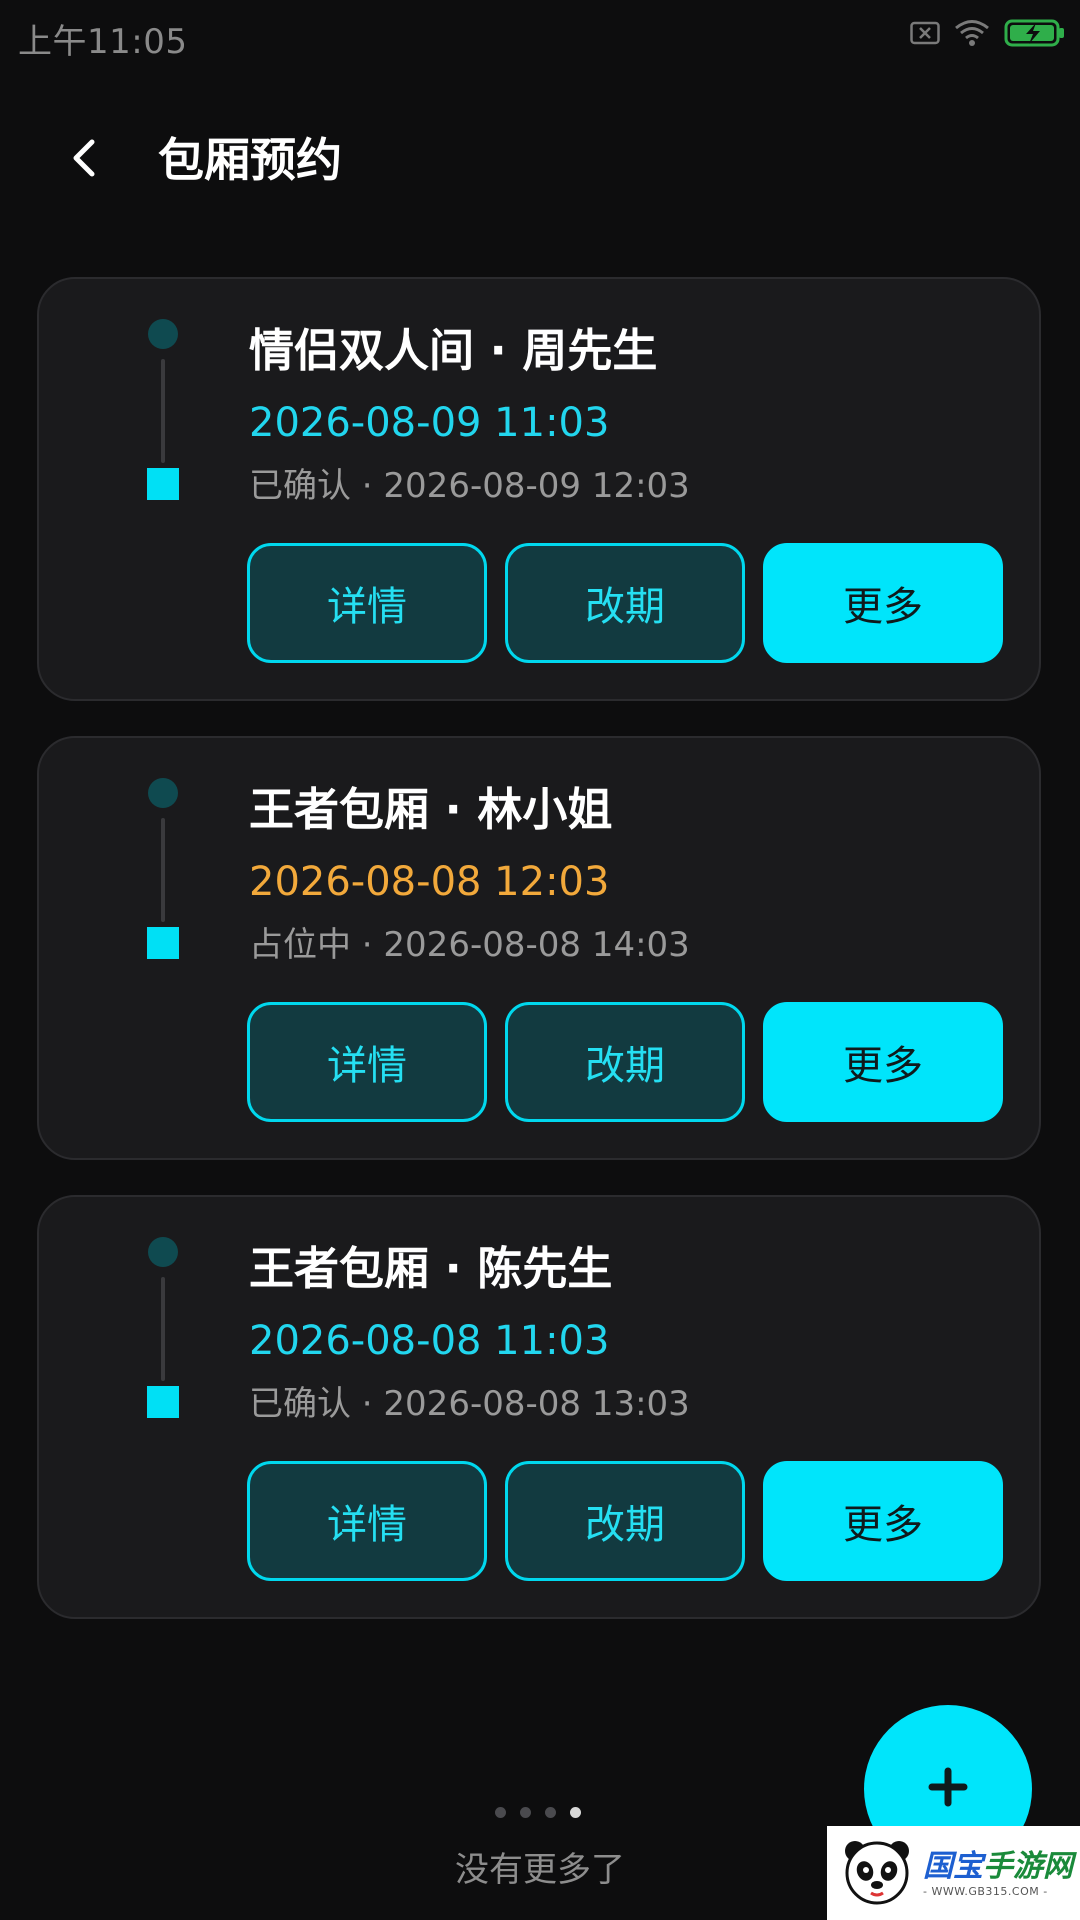 This screenshot has height=1920, width=1080. Describe the element at coordinates (877, 1873) in the screenshot. I see `panda-logo-icon` at that location.